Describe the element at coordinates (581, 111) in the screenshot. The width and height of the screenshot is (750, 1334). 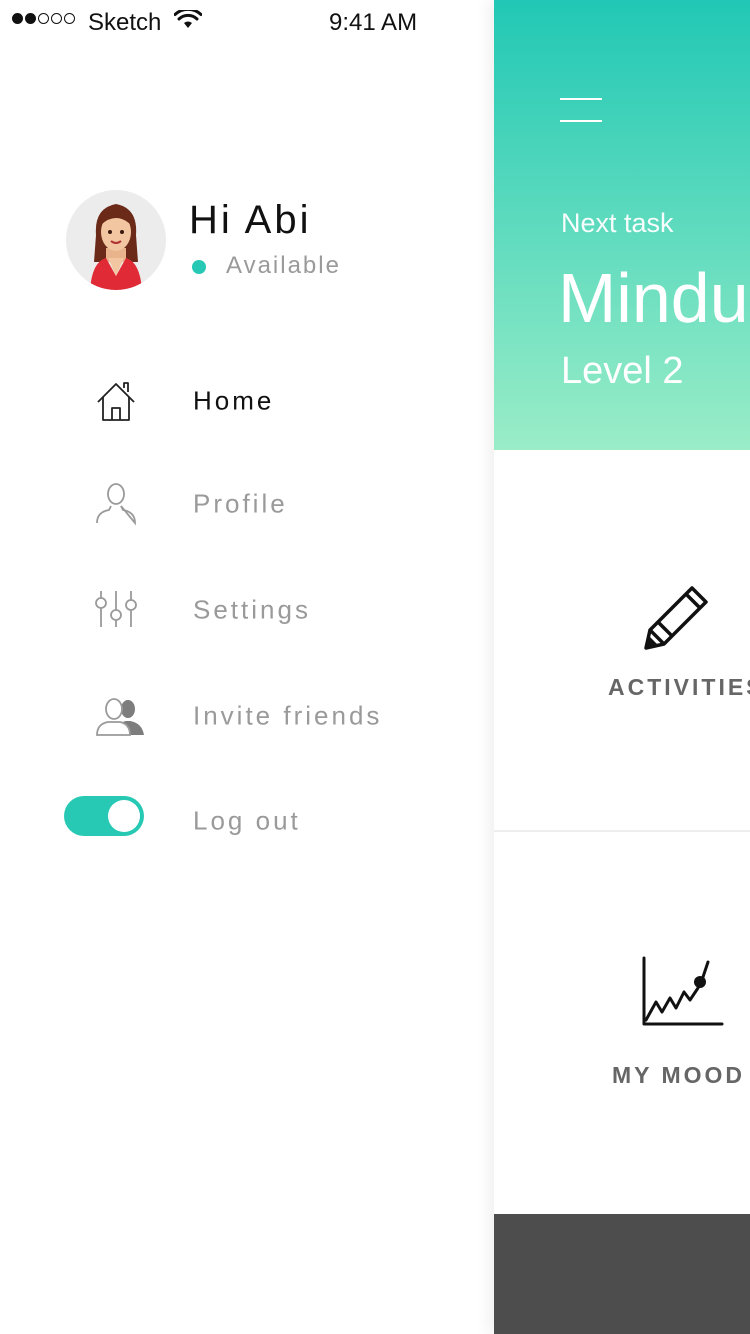
I see `hamburger-menu-icon` at that location.